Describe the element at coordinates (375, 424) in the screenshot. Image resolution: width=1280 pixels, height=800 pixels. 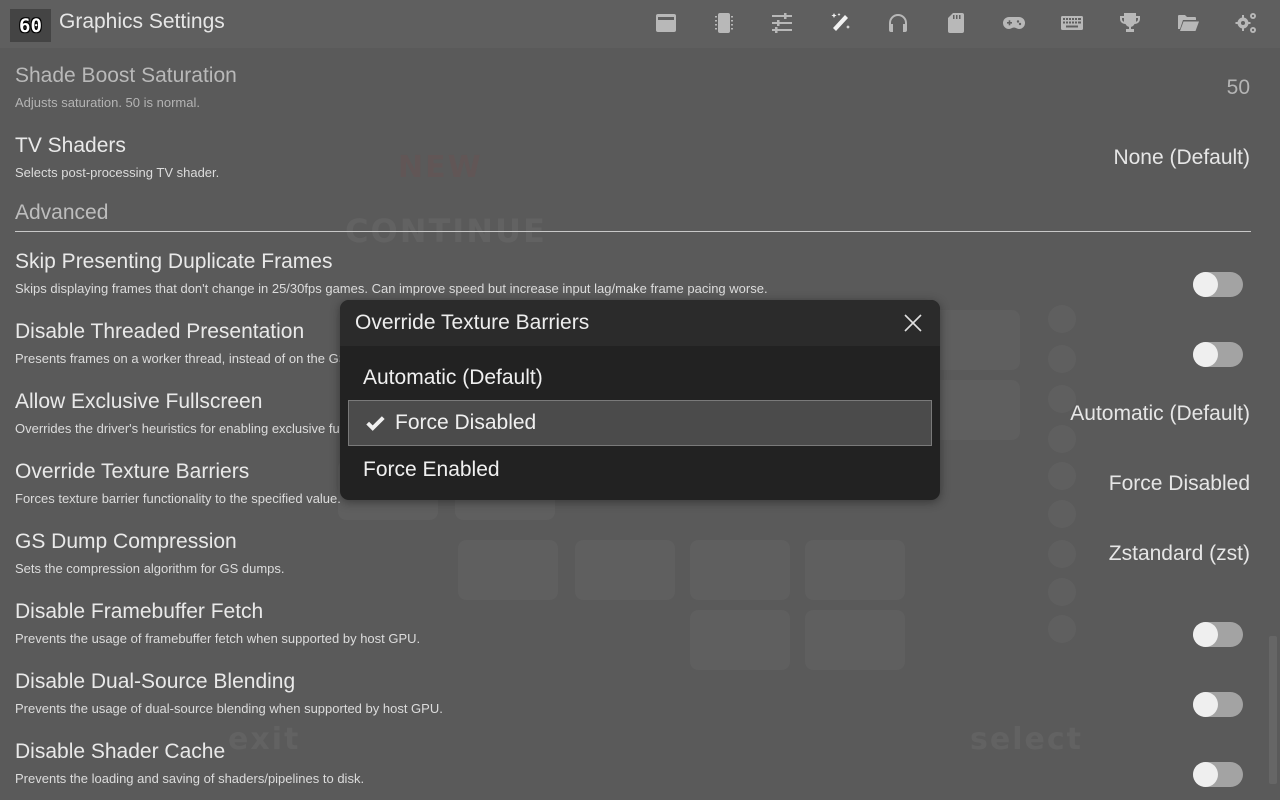
I see `checkmark-icon` at that location.